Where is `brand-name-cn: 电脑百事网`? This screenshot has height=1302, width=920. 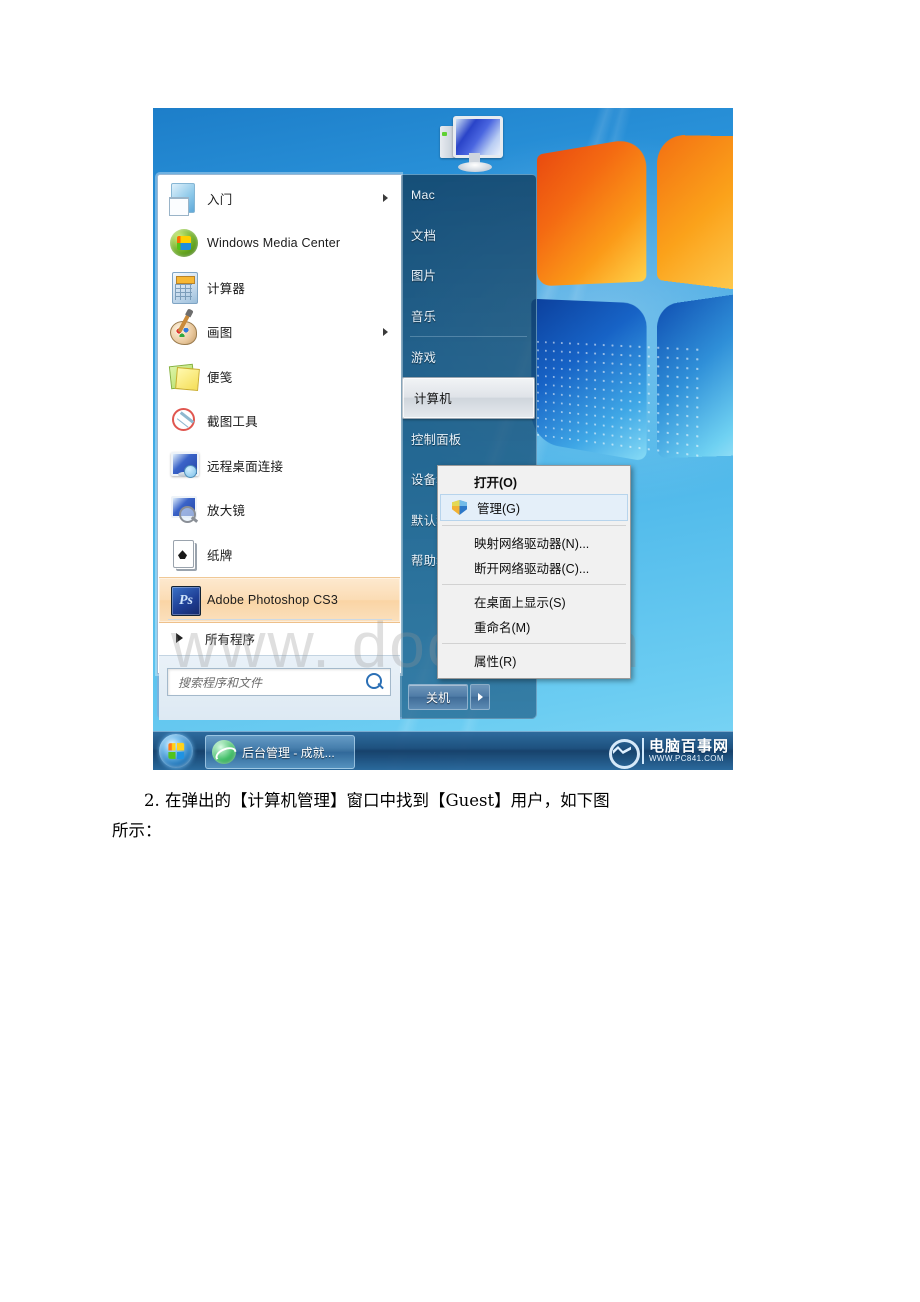
brand-name-cn: 电脑百事网 is located at coordinates (688, 746).